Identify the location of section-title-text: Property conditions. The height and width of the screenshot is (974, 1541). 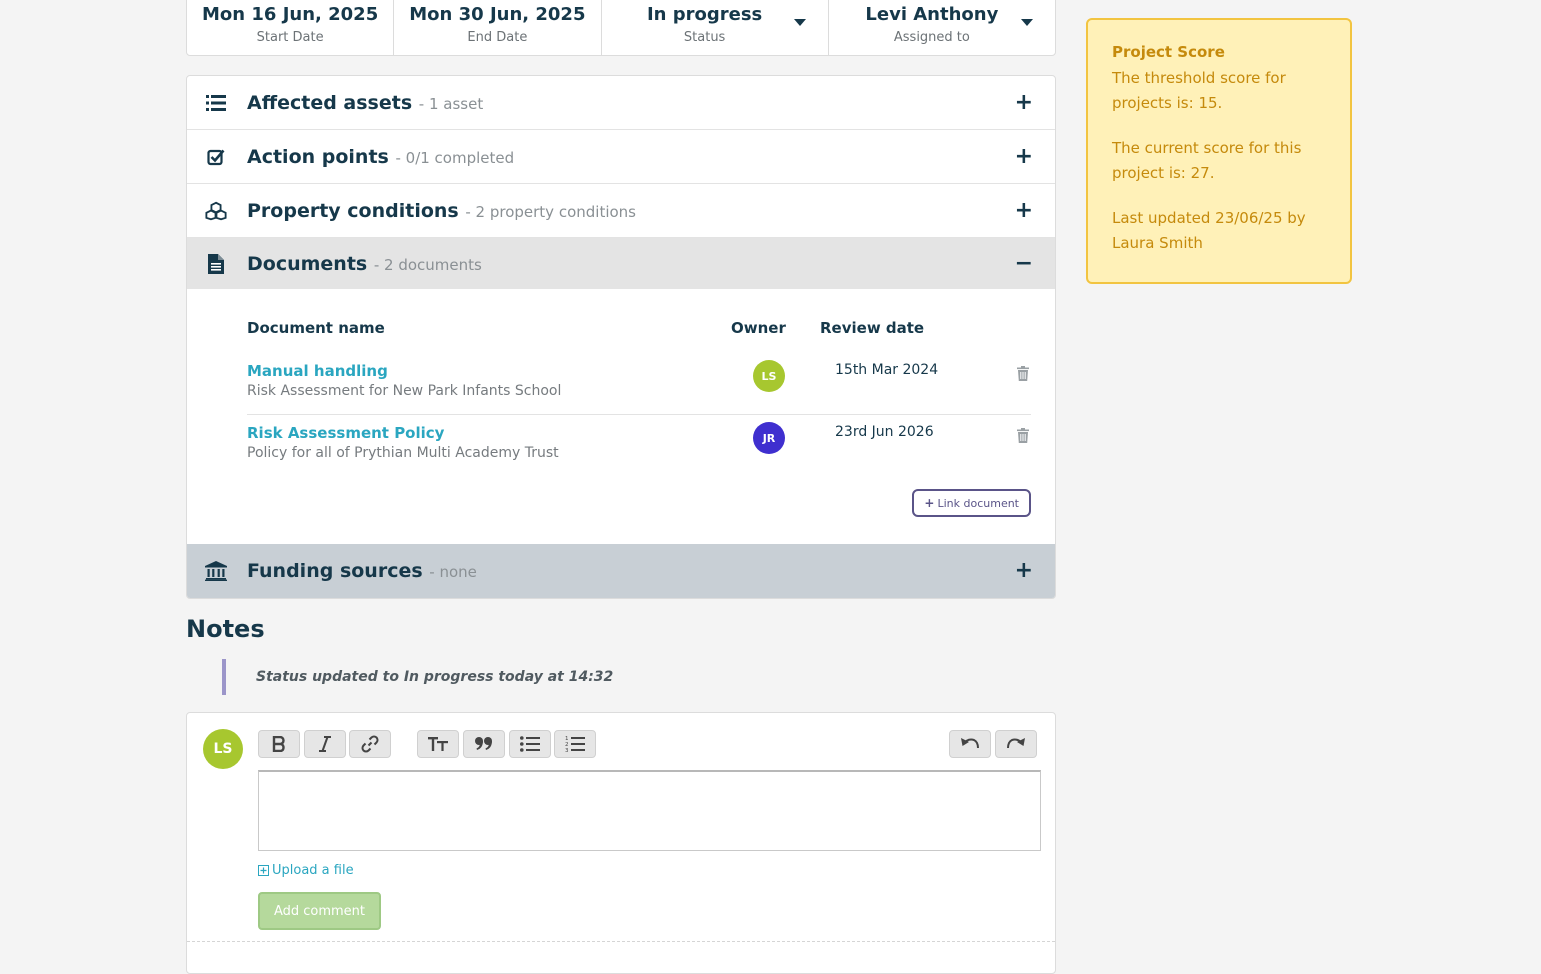
(353, 210).